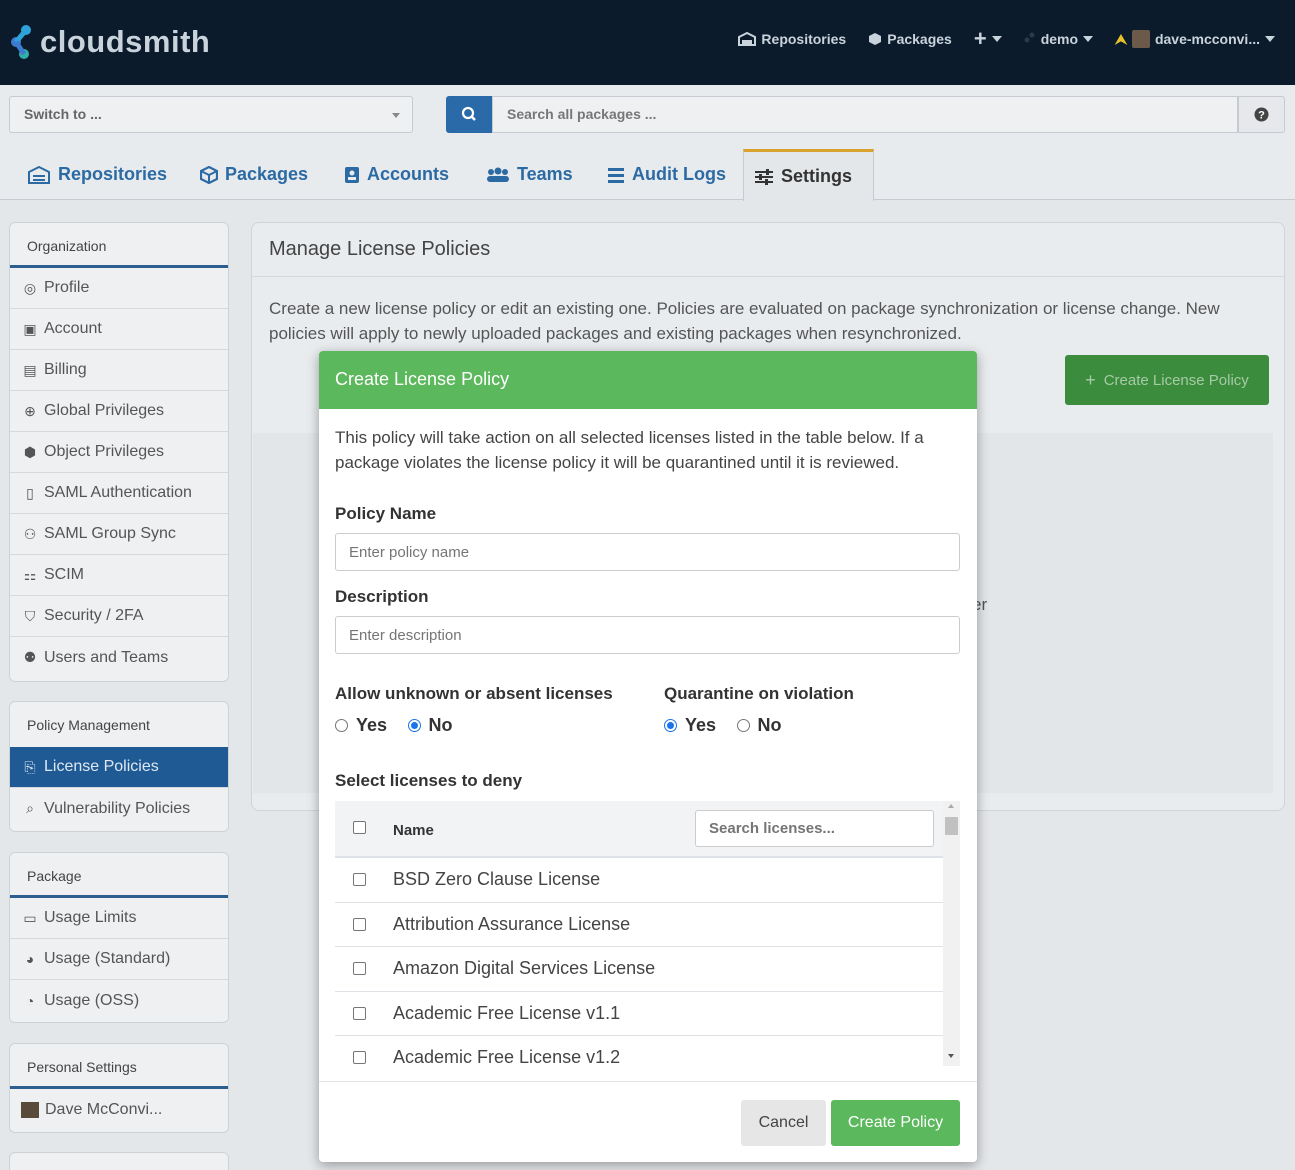 This screenshot has width=1295, height=1170. Describe the element at coordinates (106, 657) in the screenshot. I see `sidebar-item-label: Users and Teams` at that location.